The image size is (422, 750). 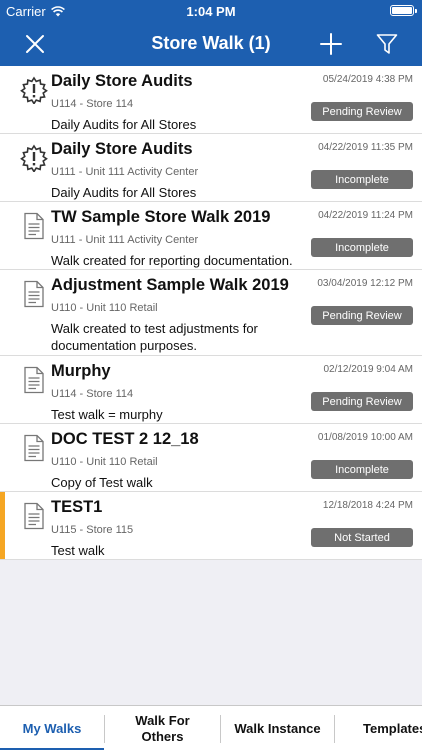 What do you see at coordinates (365, 215) in the screenshot?
I see `walk-date: 04/22/2019 11:24 PM` at bounding box center [365, 215].